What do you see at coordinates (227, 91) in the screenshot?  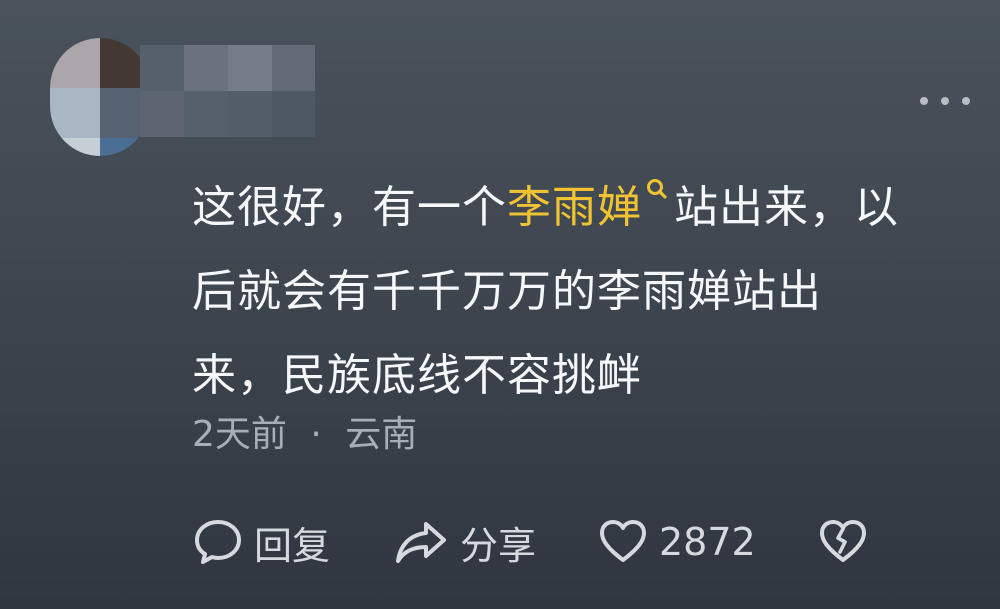 I see `username-mosaic` at bounding box center [227, 91].